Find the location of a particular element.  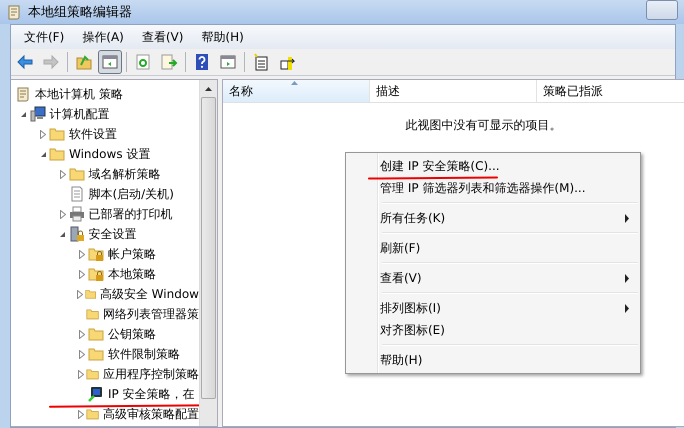

scrollbar is located at coordinates (208, 253).